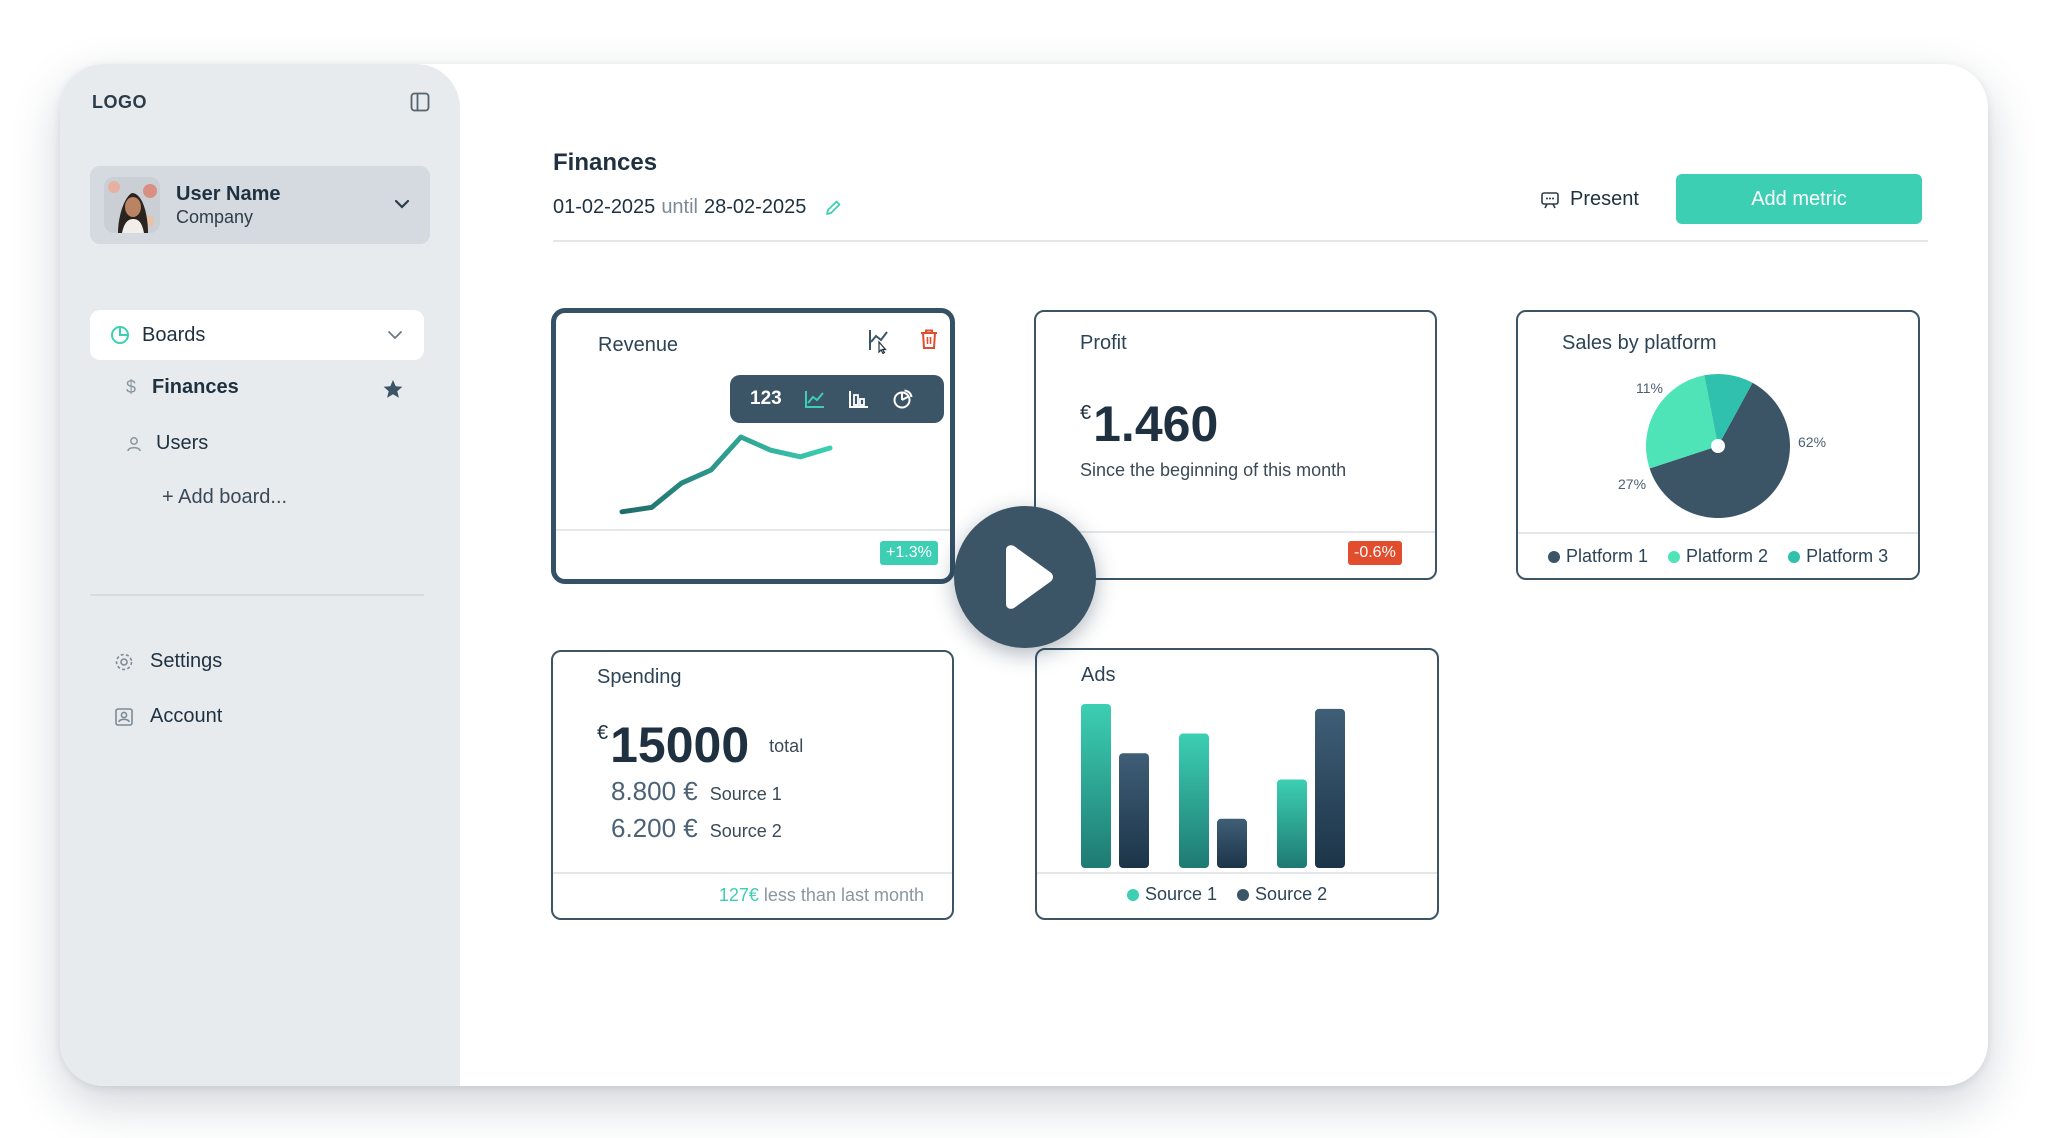 The height and width of the screenshot is (1138, 2048). Describe the element at coordinates (257, 335) in the screenshot. I see `sidebar-item-boards: Boards` at that location.